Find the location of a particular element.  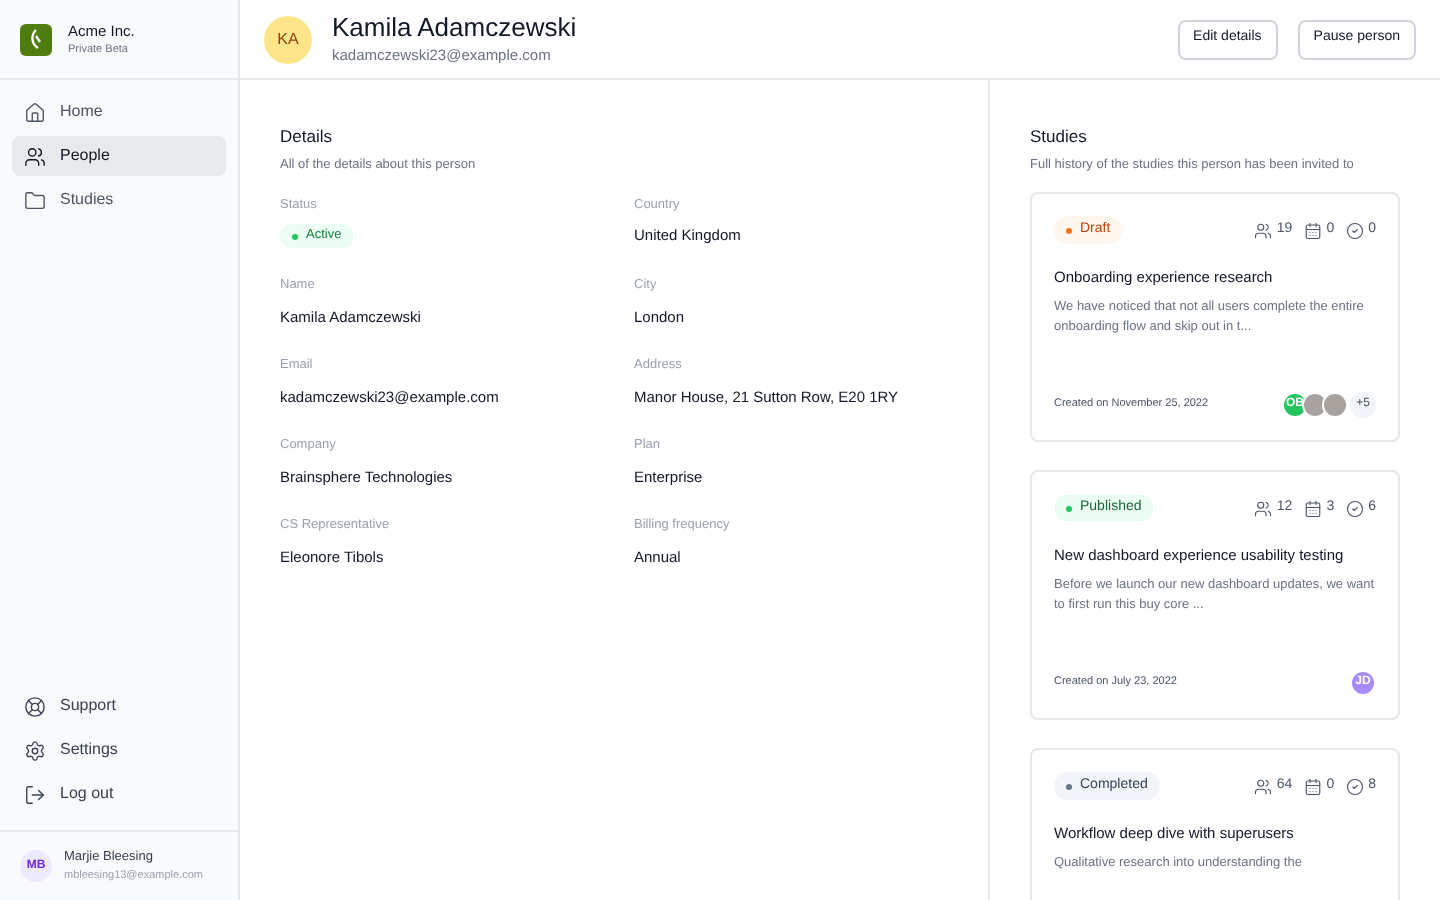

house-icon is located at coordinates (35, 112).